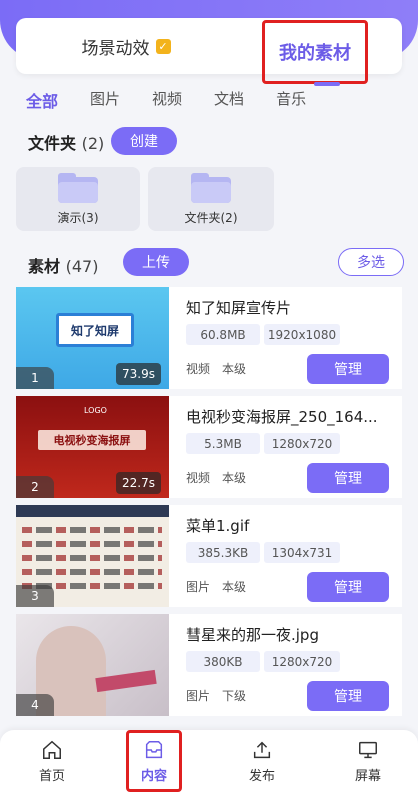 This screenshot has height=792, width=418. Describe the element at coordinates (78, 217) in the screenshot. I see `folder-label: 演示(3)` at that location.